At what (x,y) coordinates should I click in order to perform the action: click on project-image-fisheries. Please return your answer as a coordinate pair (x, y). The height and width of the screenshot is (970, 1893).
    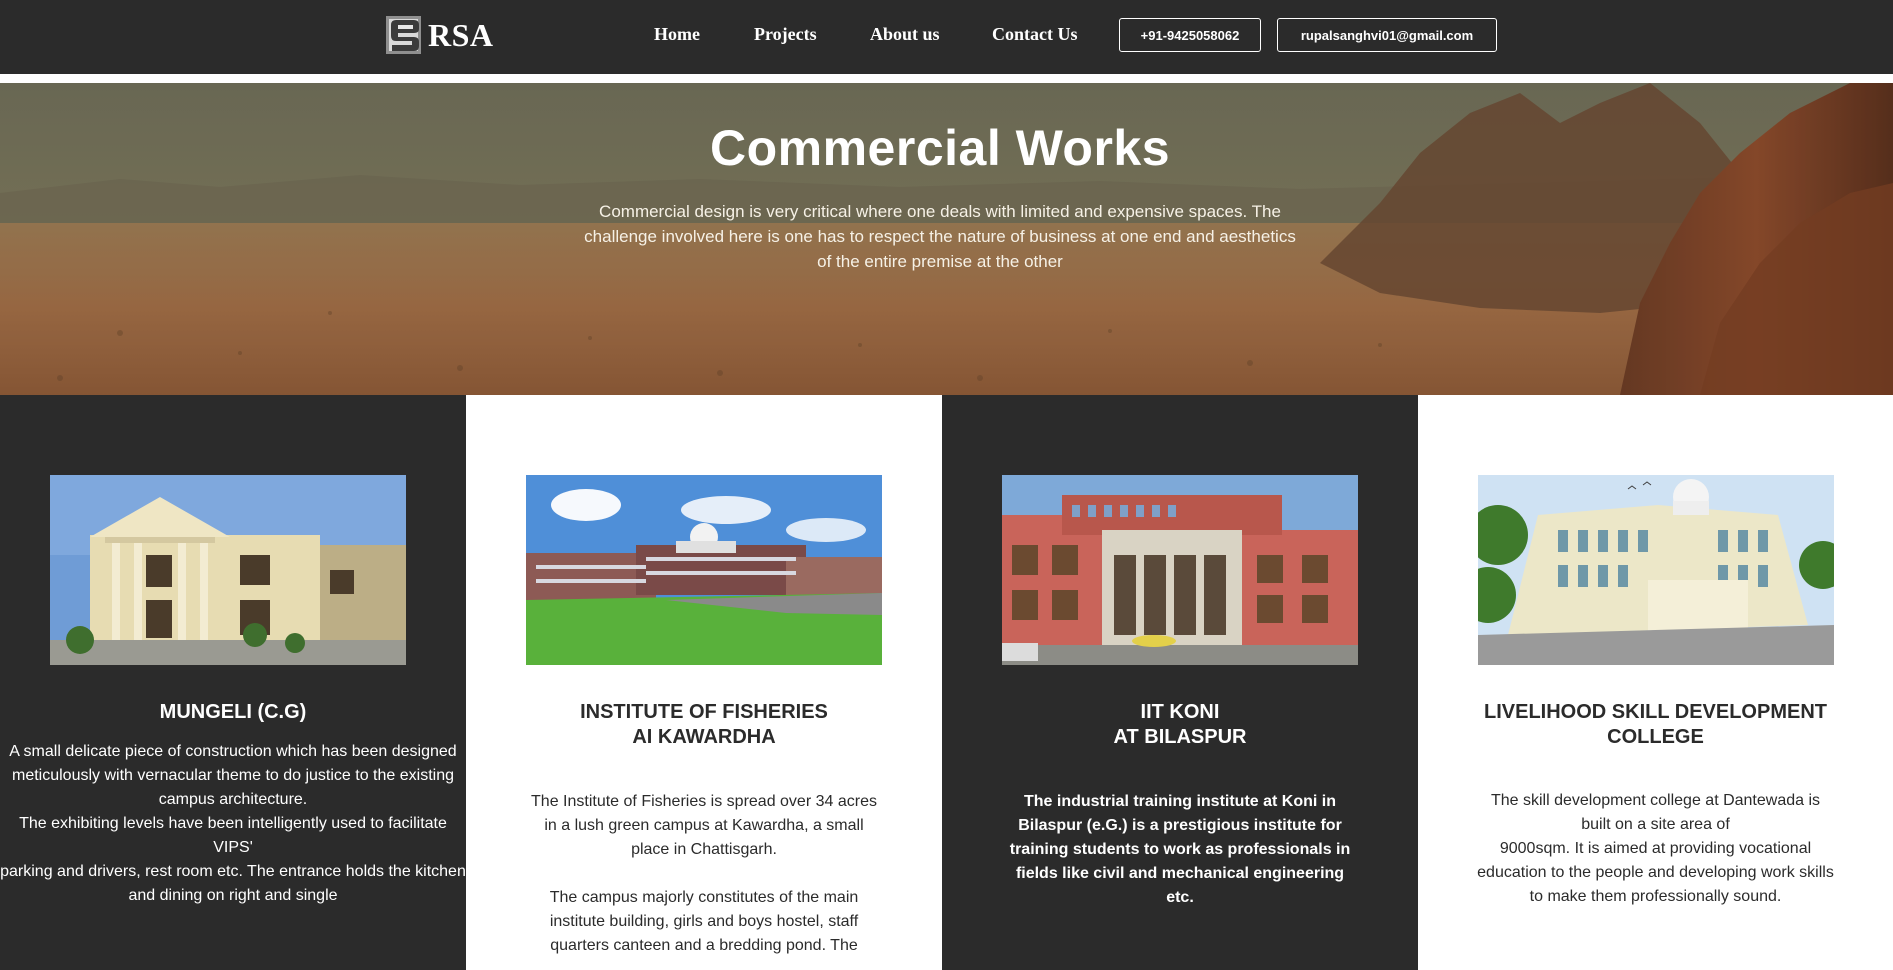
    Looking at the image, I should click on (704, 570).